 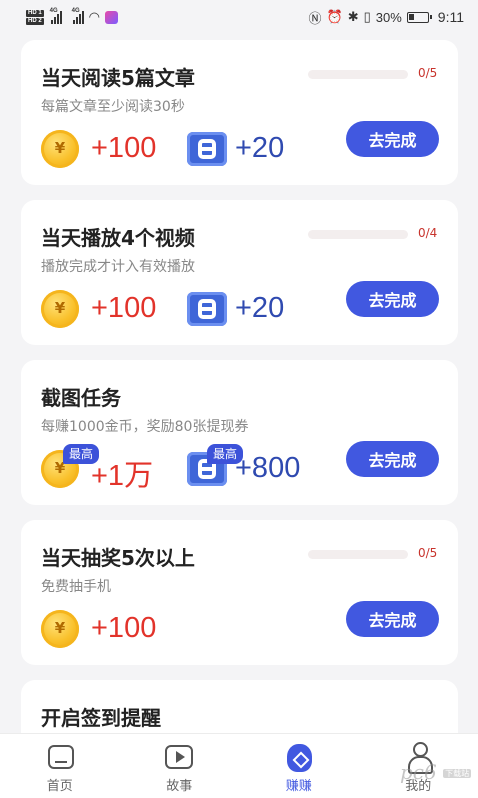 I want to click on task-title: 当天播放4个视频, so click(x=118, y=238).